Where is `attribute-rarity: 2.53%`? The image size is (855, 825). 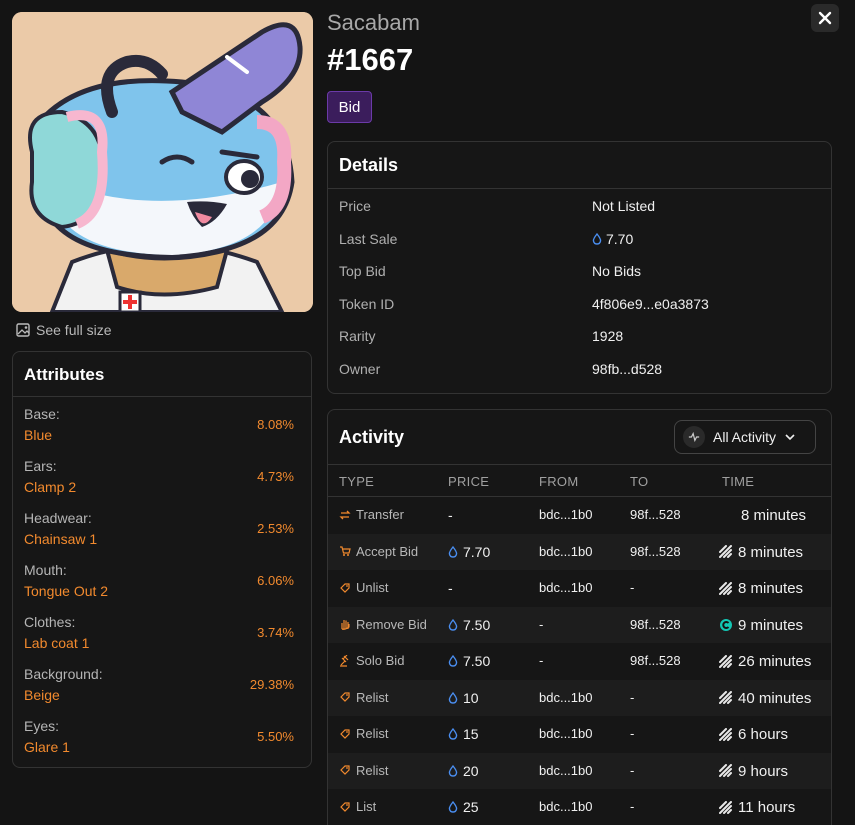
attribute-rarity: 2.53% is located at coordinates (275, 528).